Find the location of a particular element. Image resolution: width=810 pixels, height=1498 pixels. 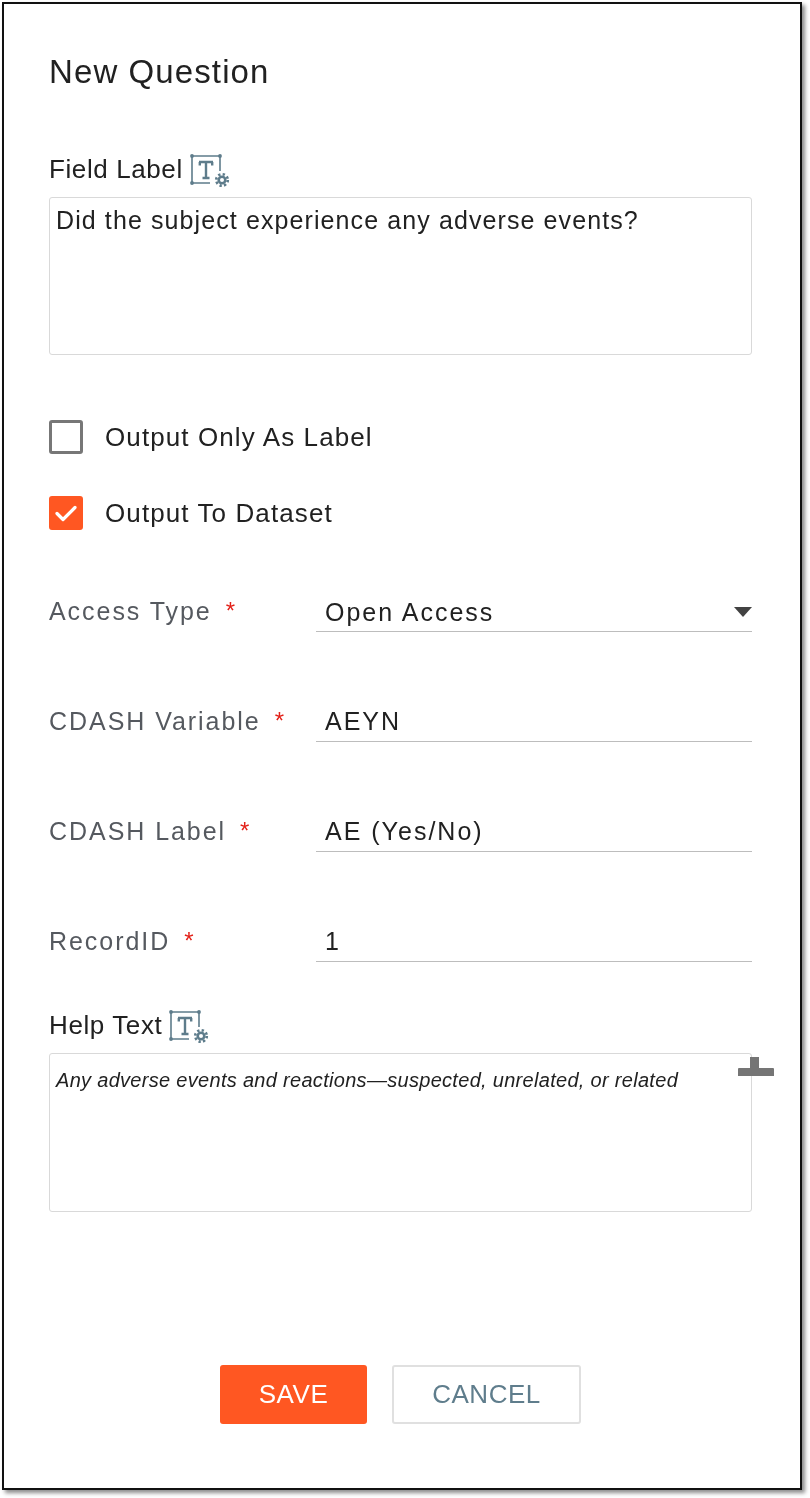

checkmark-icon is located at coordinates (66, 513).